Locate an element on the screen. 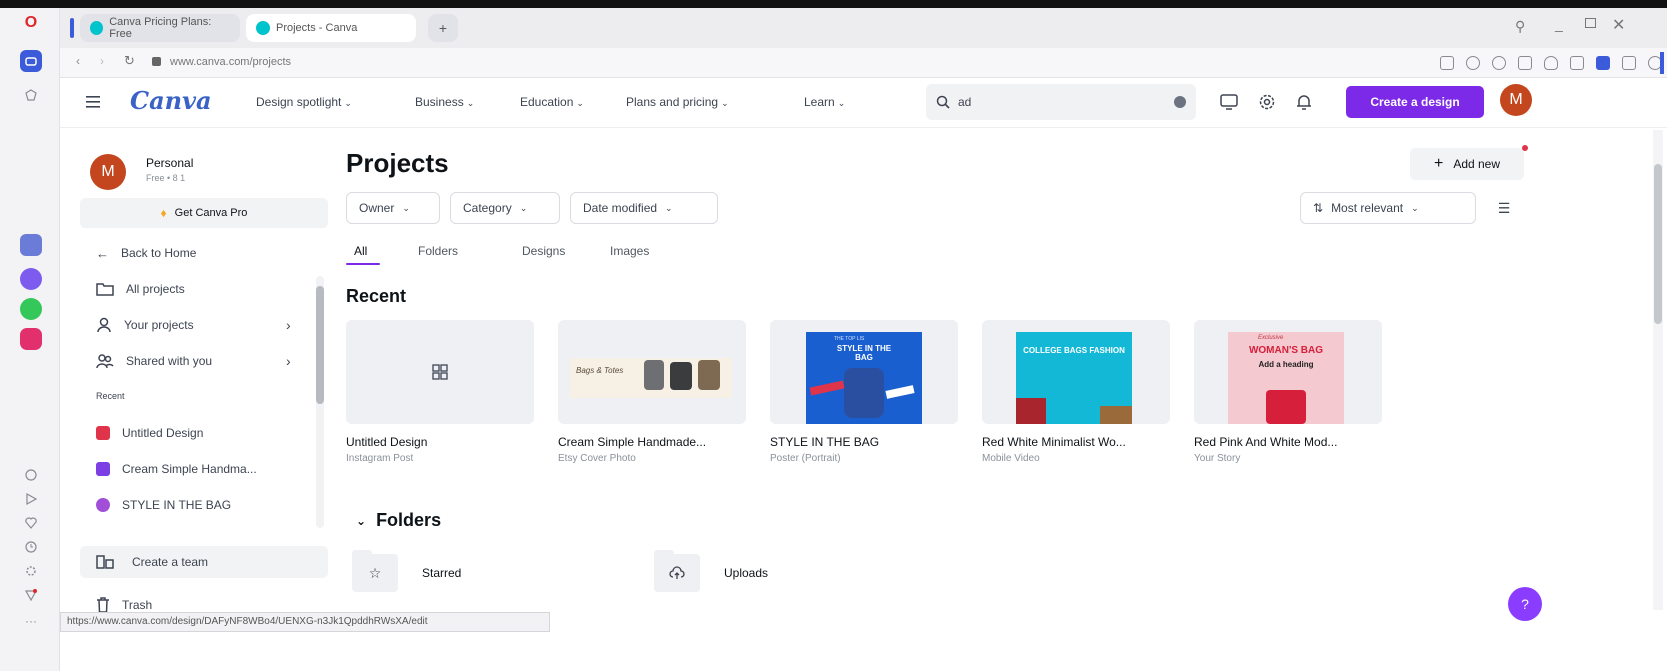 The width and height of the screenshot is (1667, 671). new-tab-button: + is located at coordinates (443, 28).